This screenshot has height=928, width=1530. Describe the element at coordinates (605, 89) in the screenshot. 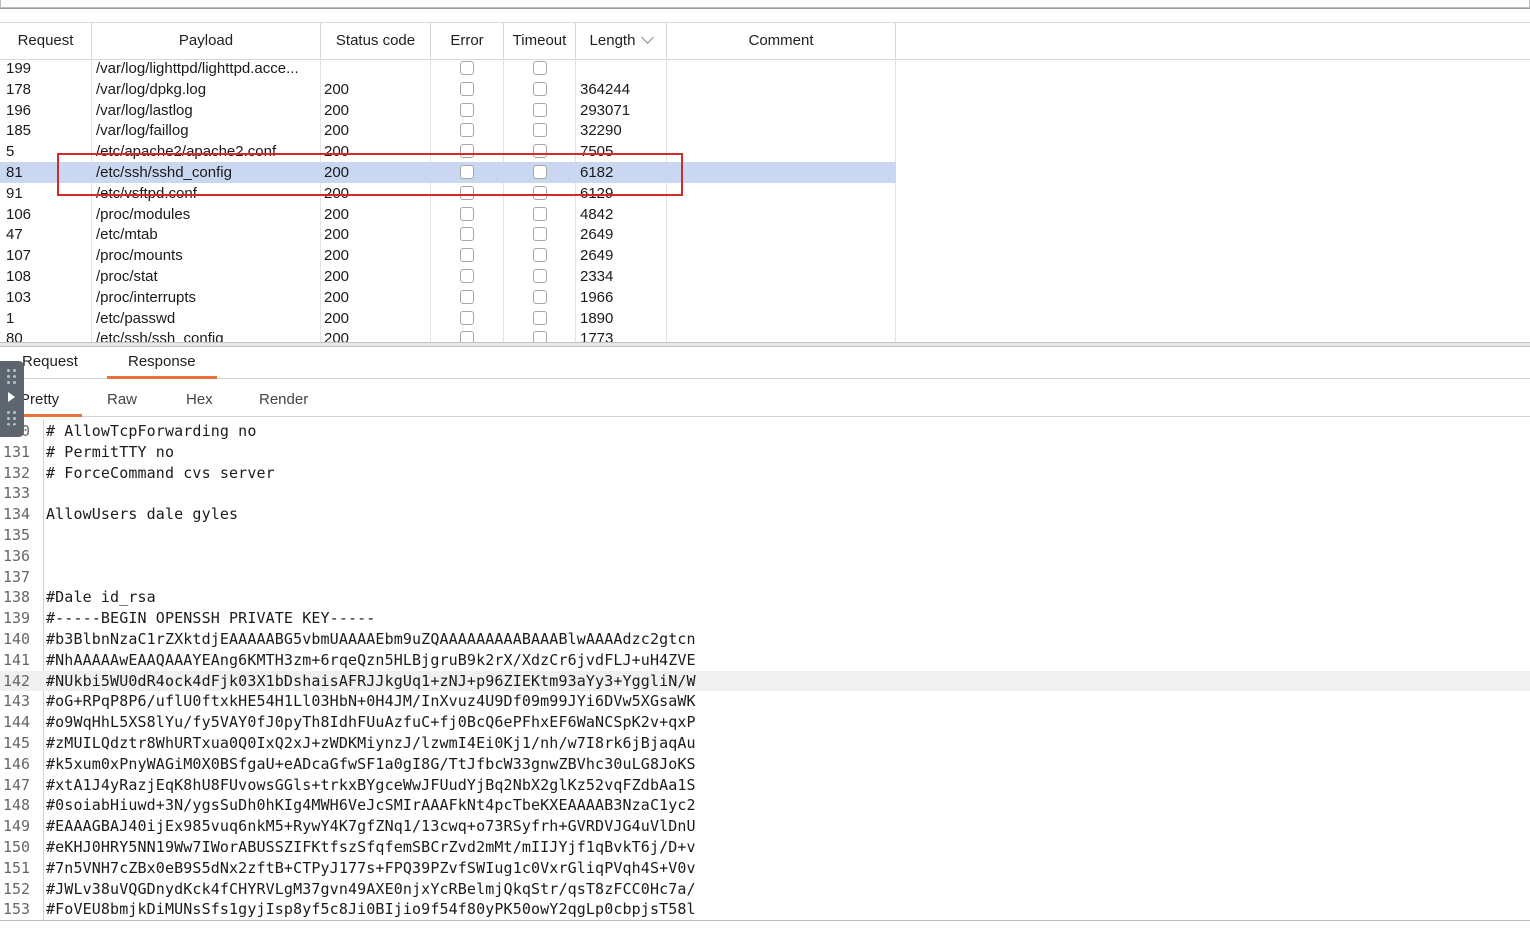

I see `cell-length: 364244` at that location.